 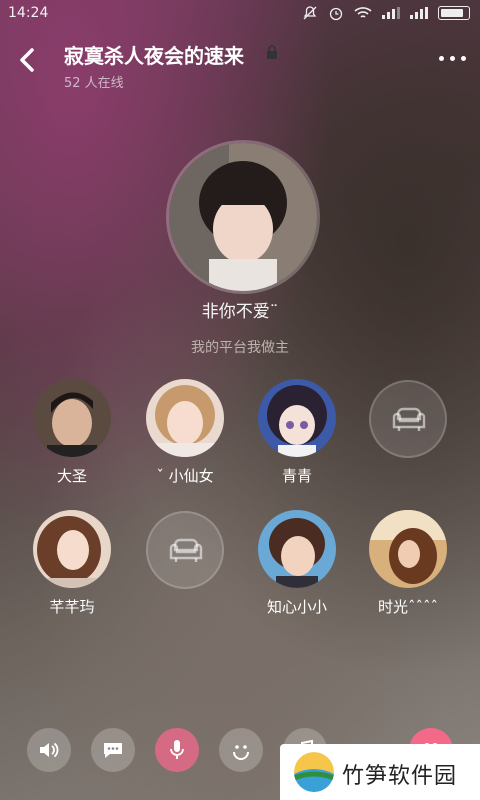 I want to click on host-name: 非你不爱¨, so click(x=240, y=312).